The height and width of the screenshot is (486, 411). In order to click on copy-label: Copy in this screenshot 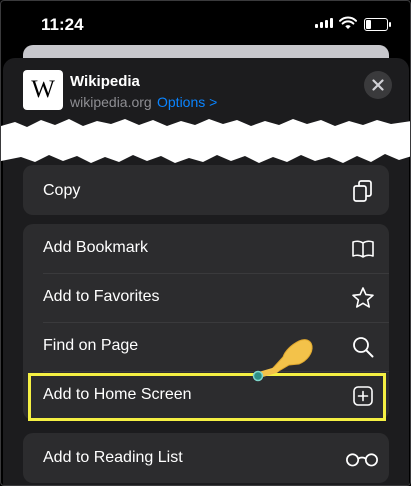, I will do `click(62, 190)`.